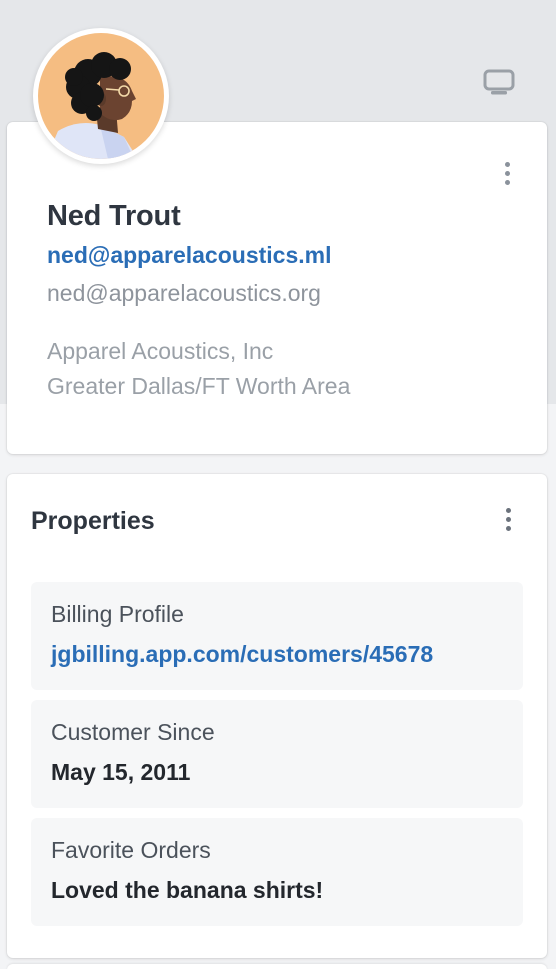 The width and height of the screenshot is (556, 969). I want to click on avatar, so click(101, 96).